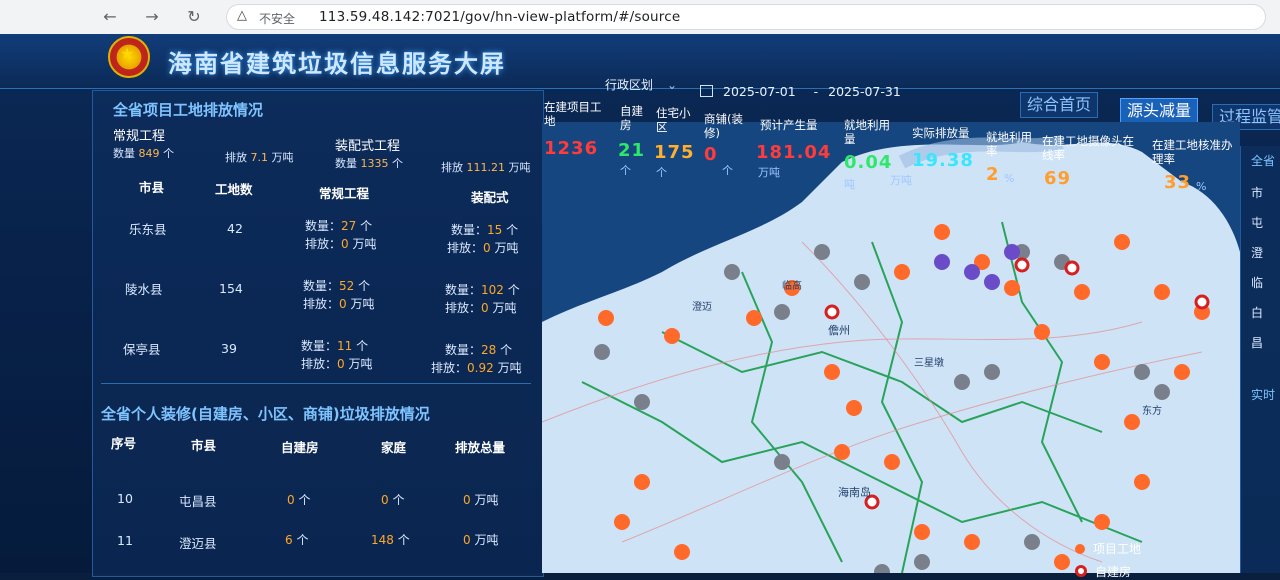  Describe the element at coordinates (1058, 178) in the screenshot. I see `stat-value-camera-online: 69` at that location.